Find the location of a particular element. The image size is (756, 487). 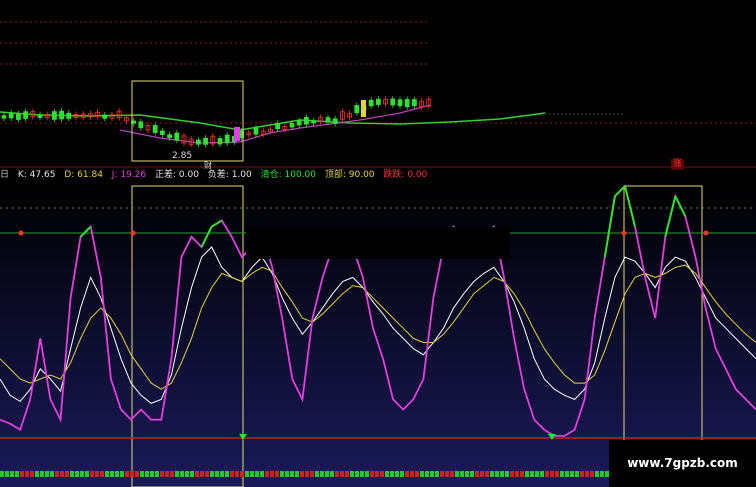

indicator-die-die: 跌跌: 0.00 is located at coordinates (405, 175).